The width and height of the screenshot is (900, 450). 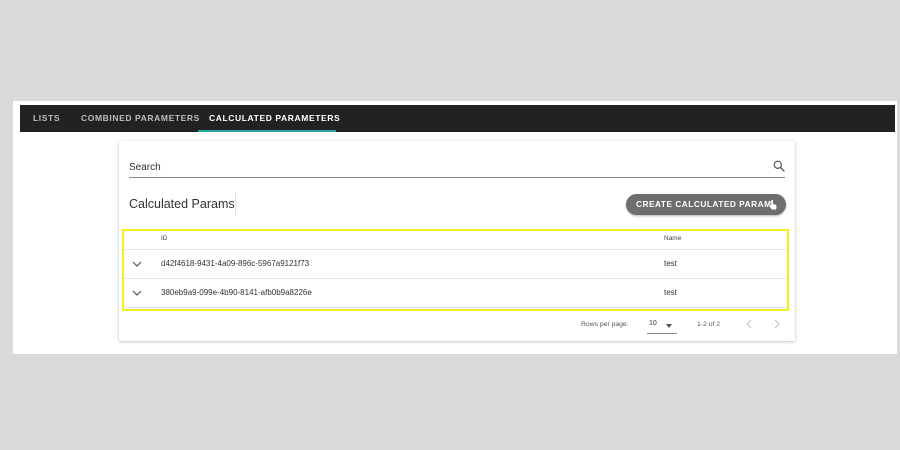 I want to click on search-input, so click(x=439, y=167).